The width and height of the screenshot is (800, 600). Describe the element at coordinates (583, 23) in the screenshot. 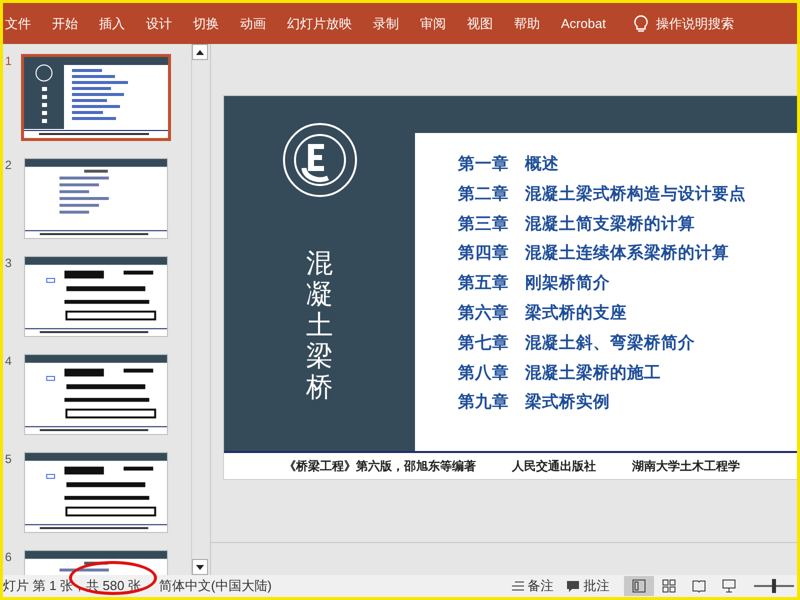

I see `ribbon-tab: Acrobat` at that location.